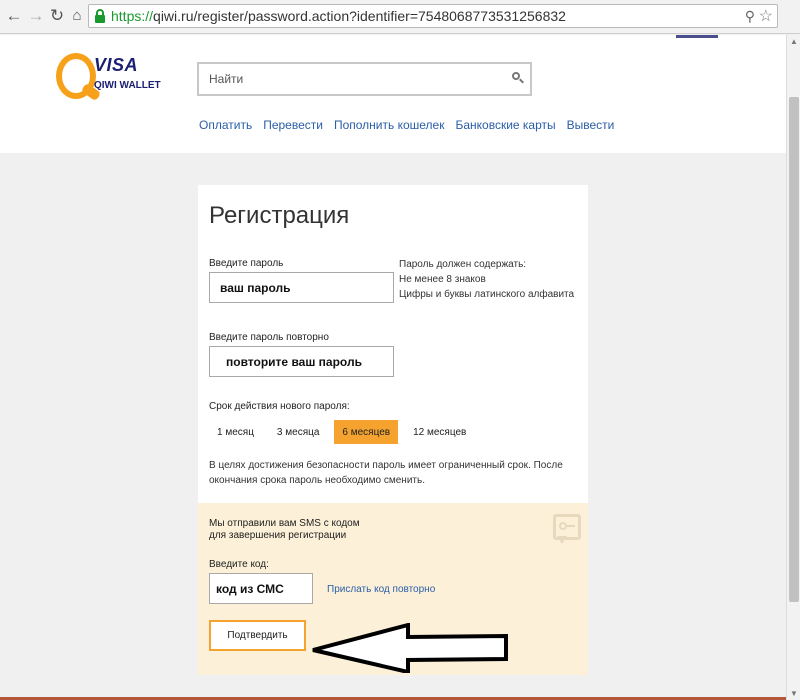  What do you see at coordinates (36, 16) in the screenshot?
I see `forward-arrow-icon: →` at bounding box center [36, 16].